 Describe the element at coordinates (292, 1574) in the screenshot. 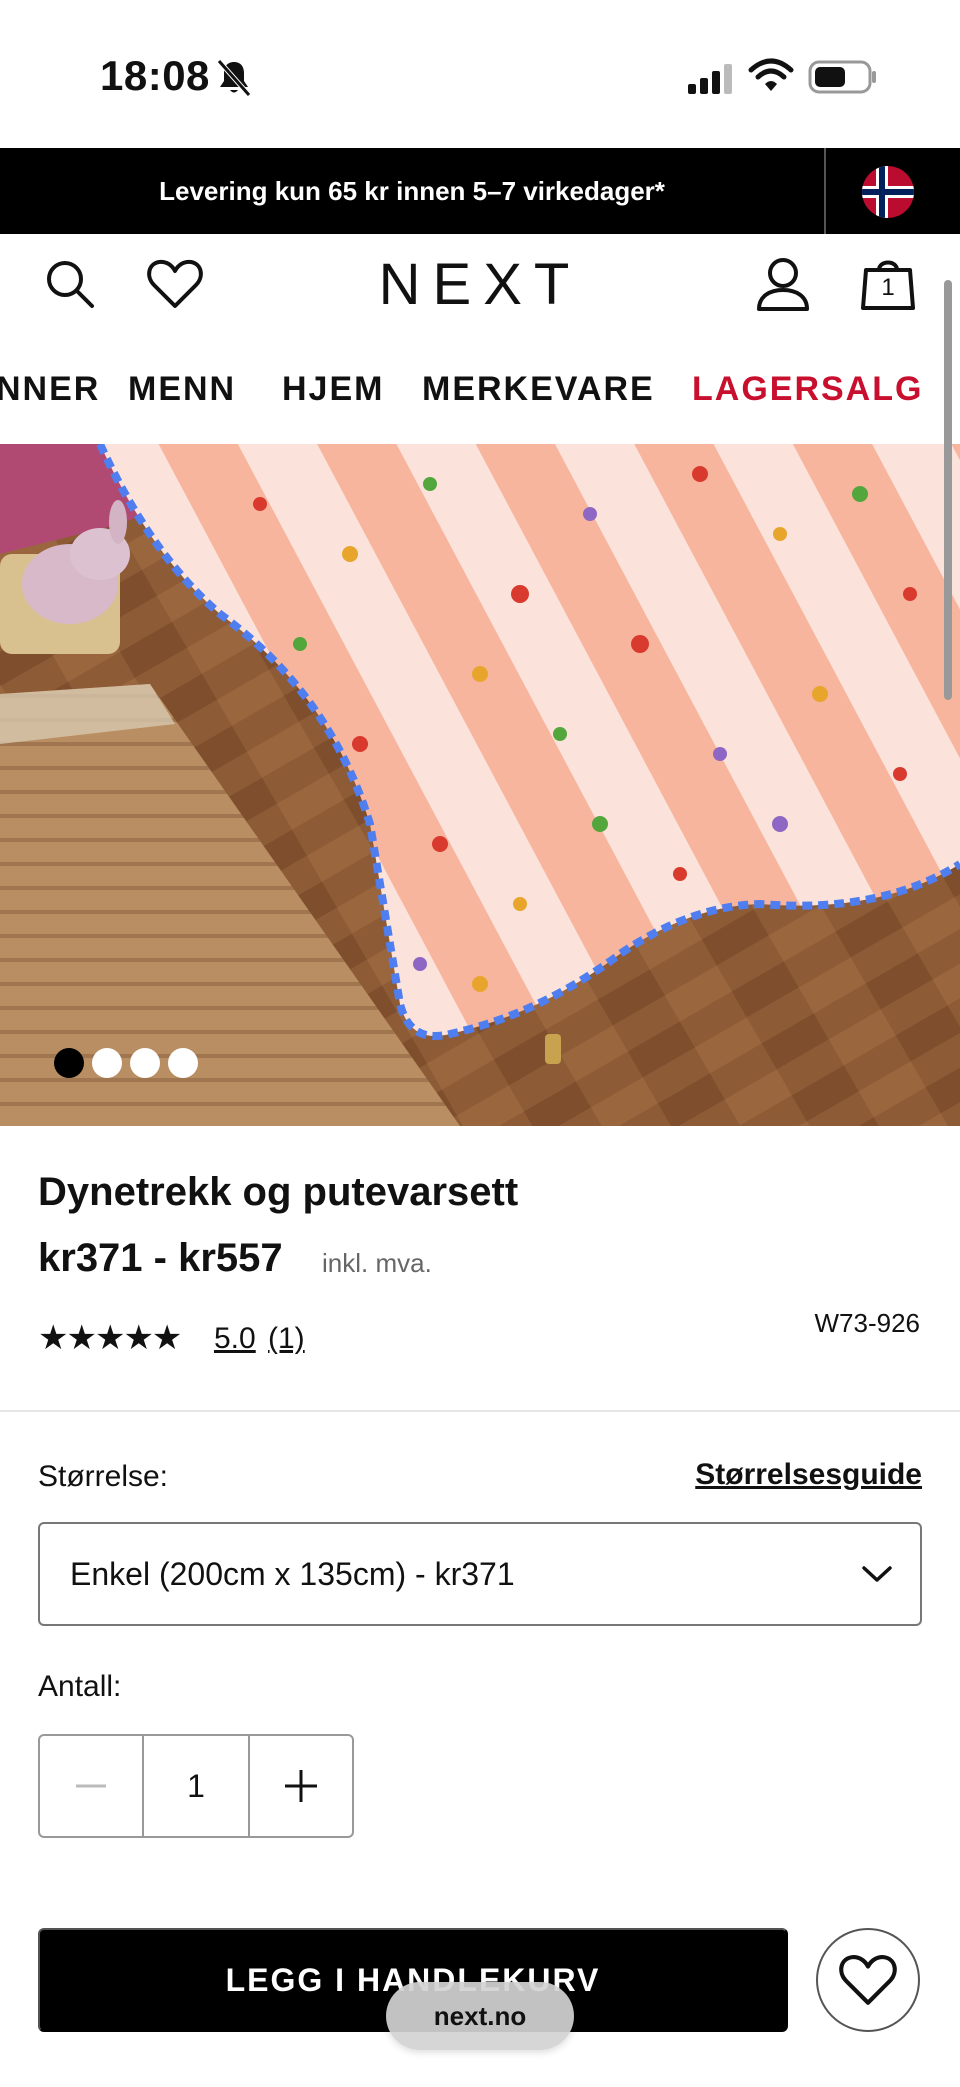

I see `size-select-value: Enkel (200cm x 135cm) - kr371` at that location.